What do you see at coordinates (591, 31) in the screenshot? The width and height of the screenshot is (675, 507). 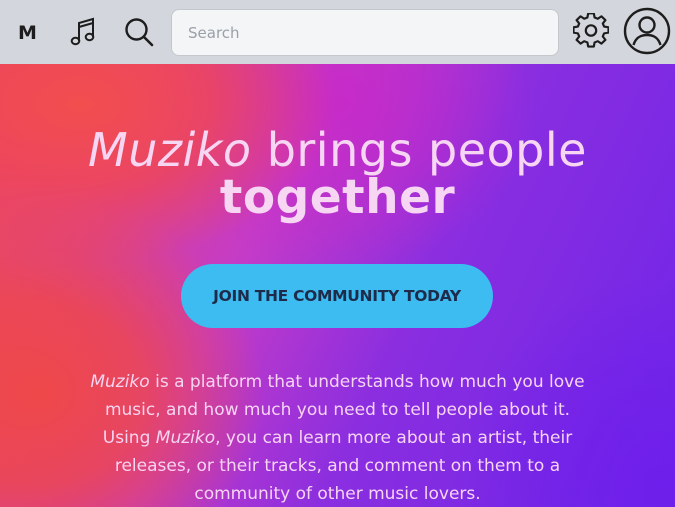 I see `gear-icon` at bounding box center [591, 31].